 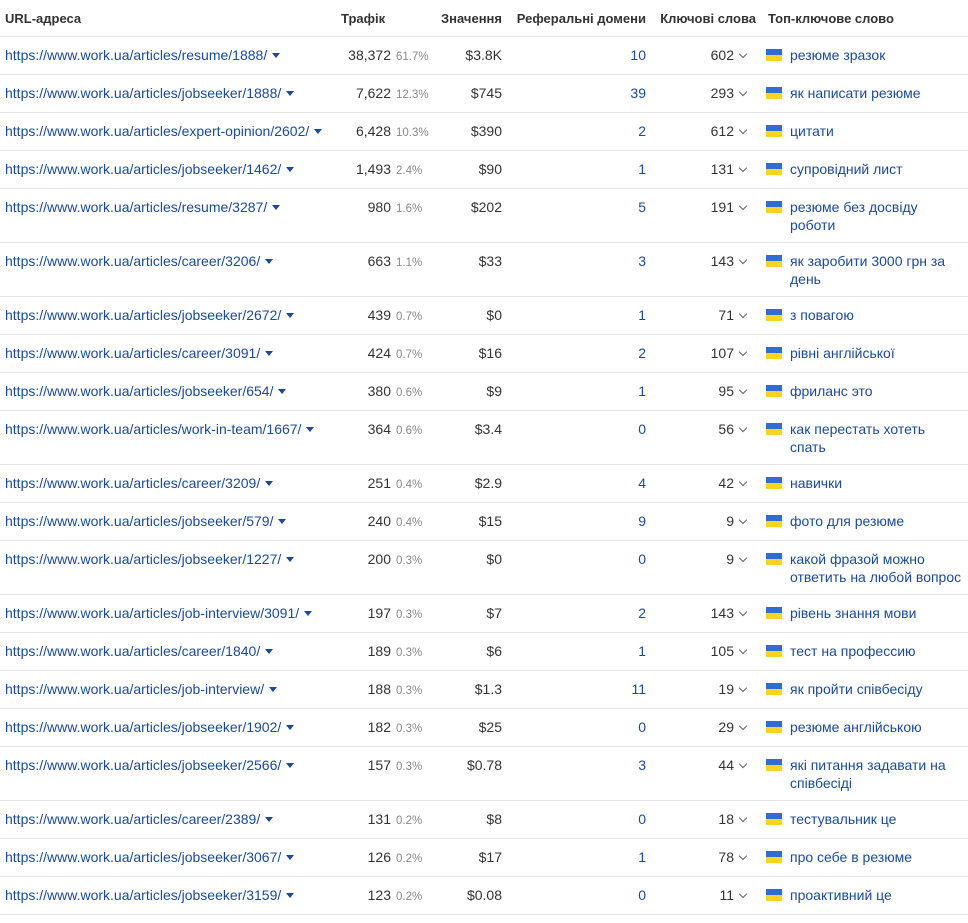 What do you see at coordinates (580, 18) in the screenshot?
I see `column-header-ref-domains: Реферальні домени` at bounding box center [580, 18].